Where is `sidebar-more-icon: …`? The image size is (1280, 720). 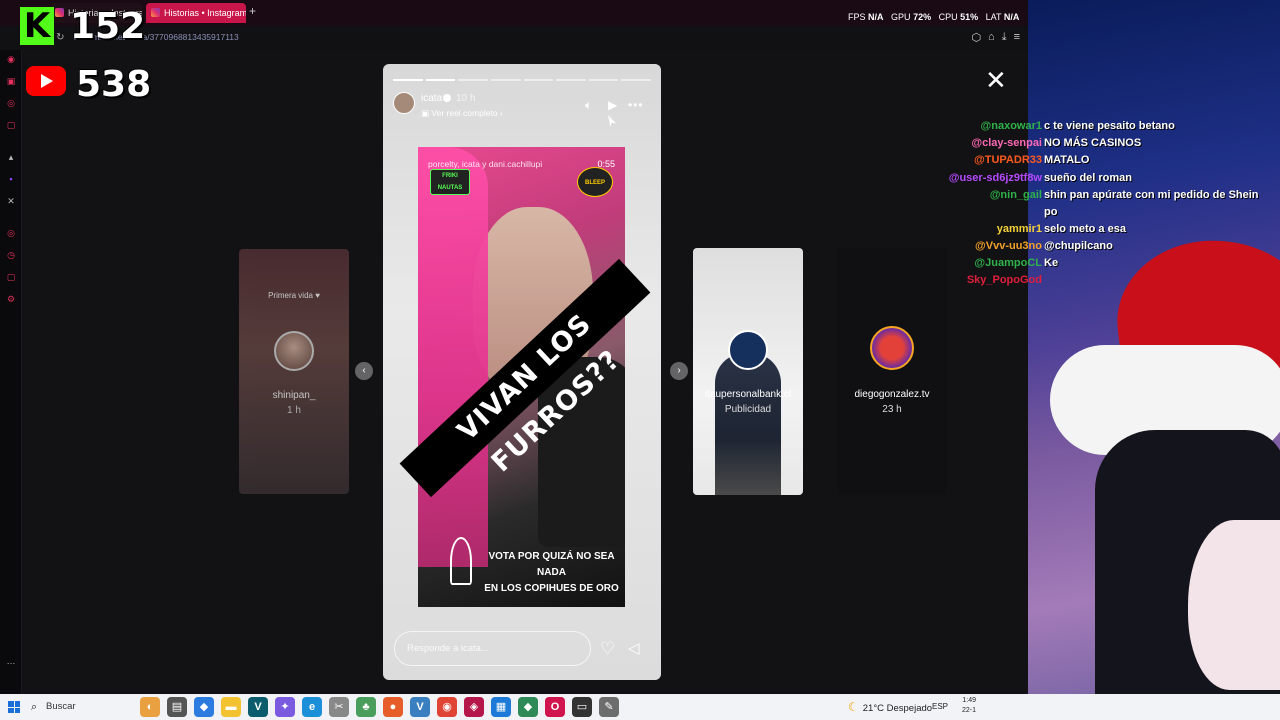 sidebar-more-icon: … is located at coordinates (11, 661).